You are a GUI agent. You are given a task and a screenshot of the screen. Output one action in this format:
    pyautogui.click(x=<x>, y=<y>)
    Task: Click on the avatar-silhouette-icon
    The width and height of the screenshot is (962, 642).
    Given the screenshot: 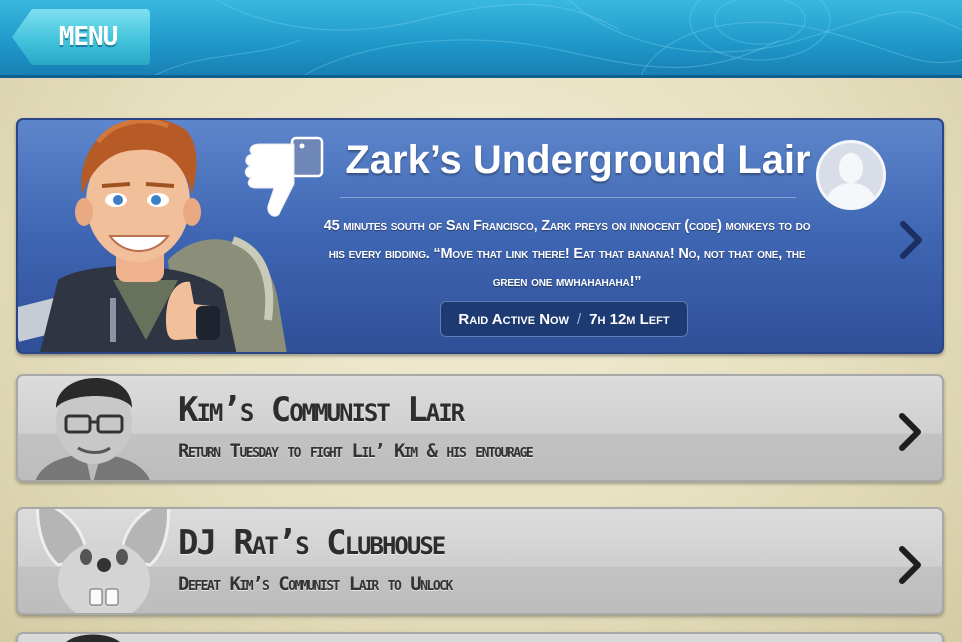 What is the action you would take?
    pyautogui.click(x=851, y=180)
    